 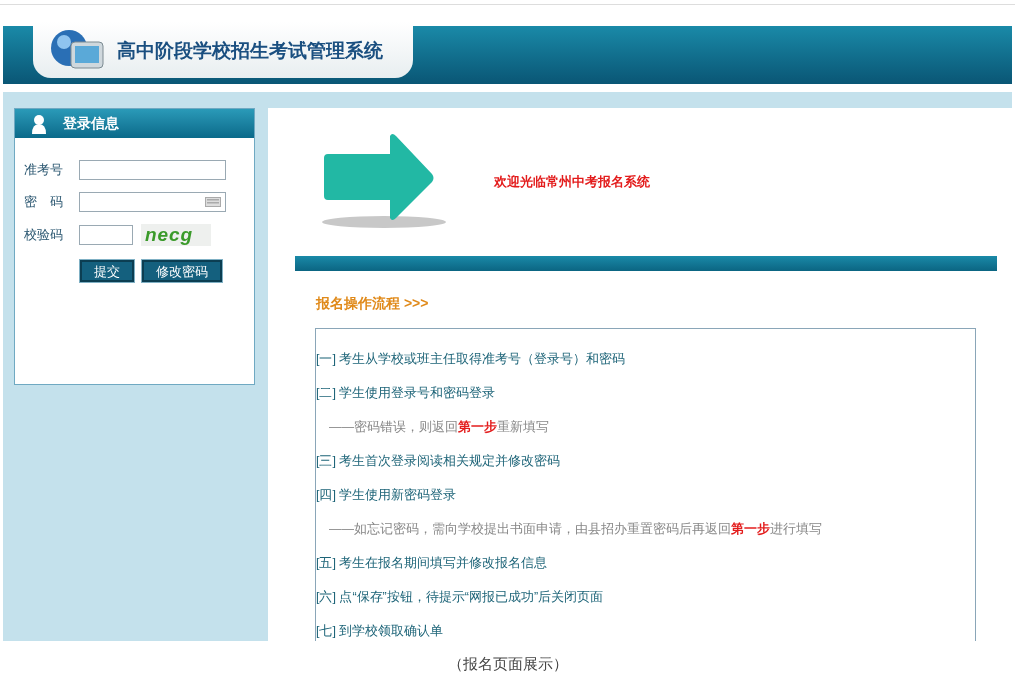 I want to click on globe-monitor-icon, so click(x=77, y=50).